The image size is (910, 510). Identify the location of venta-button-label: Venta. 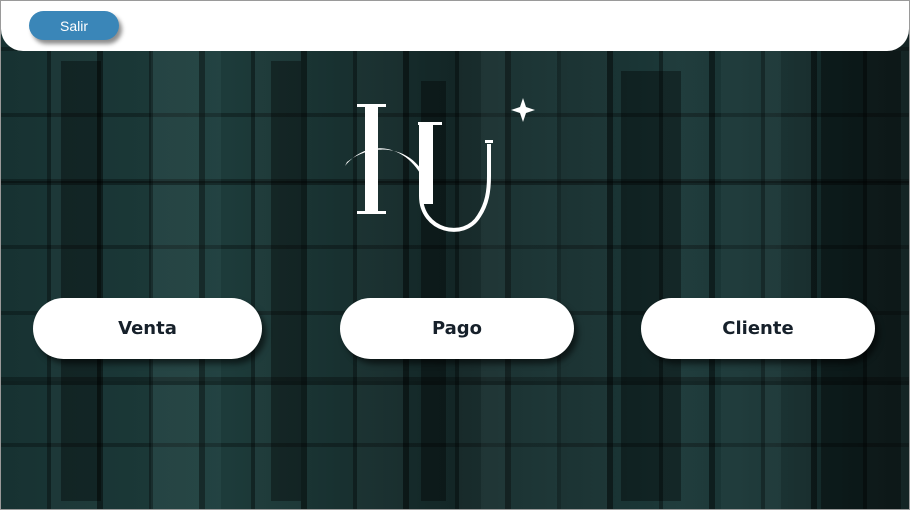
(147, 328).